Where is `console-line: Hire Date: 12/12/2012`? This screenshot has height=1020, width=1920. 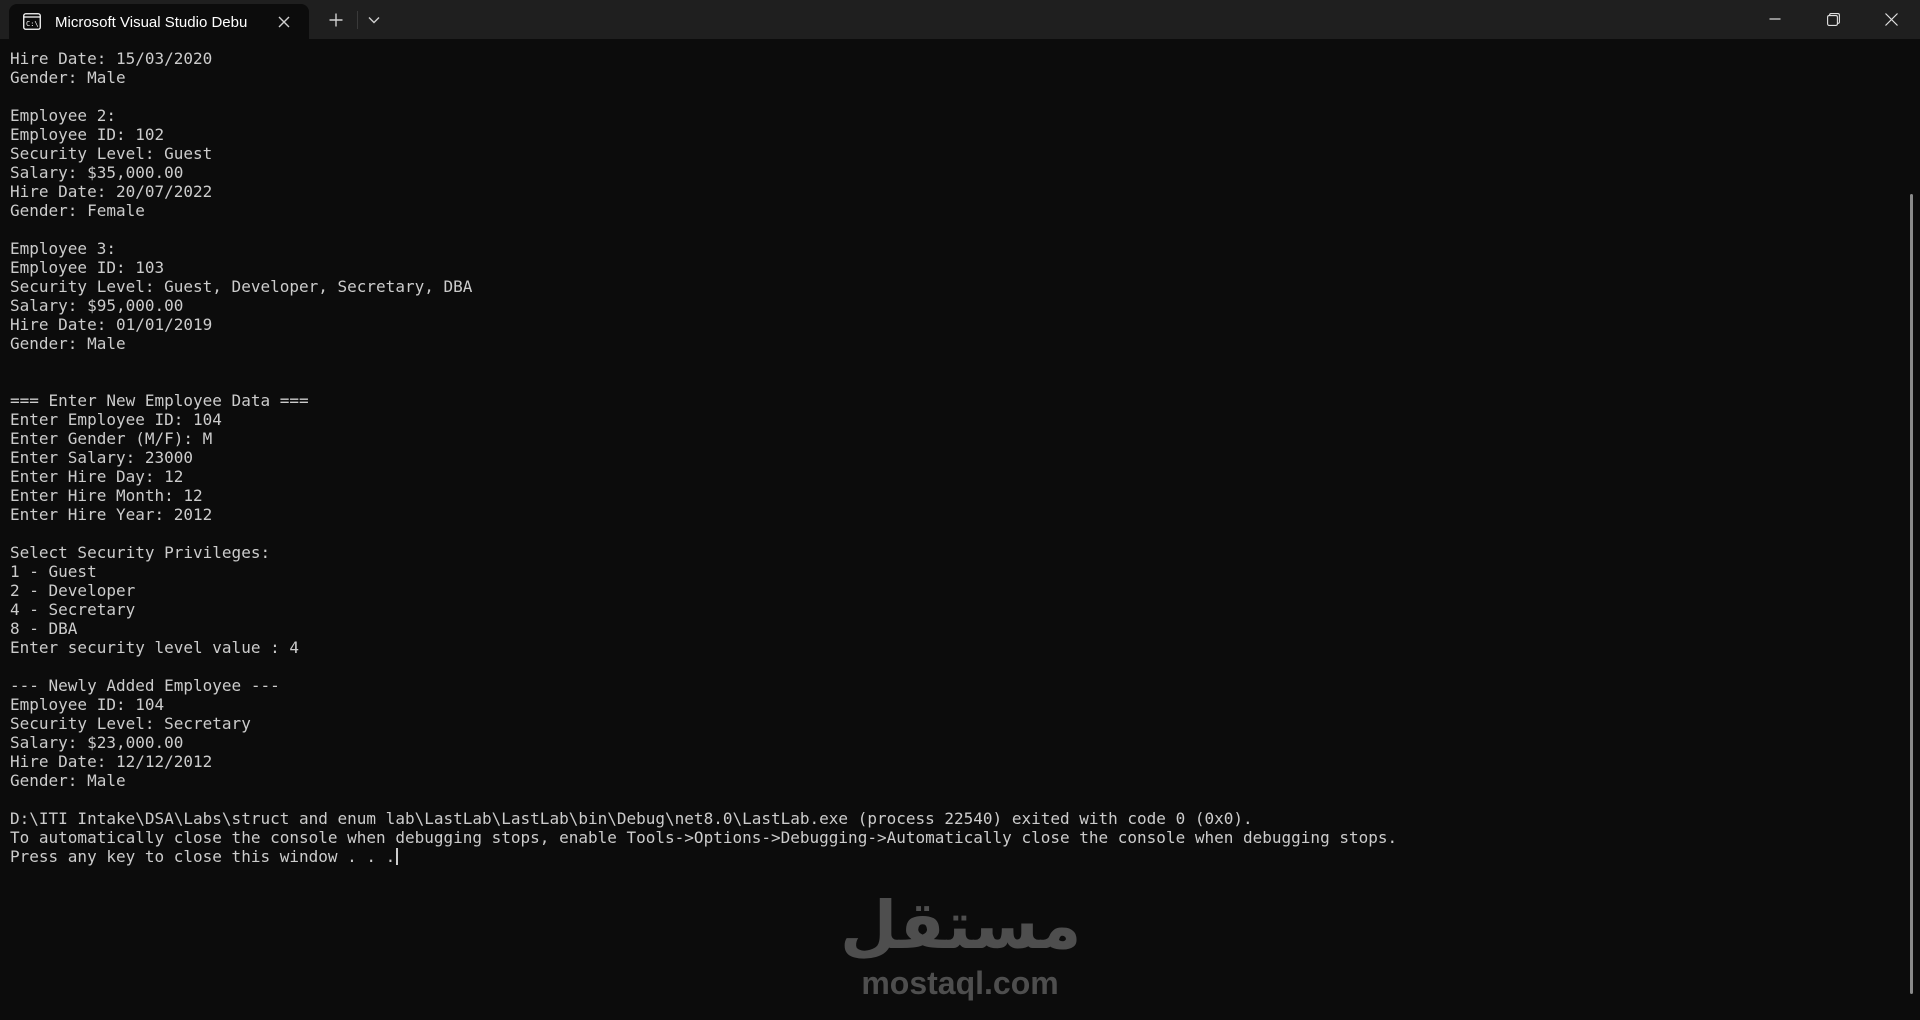
console-line: Hire Date: 12/12/2012 is located at coordinates (111, 761).